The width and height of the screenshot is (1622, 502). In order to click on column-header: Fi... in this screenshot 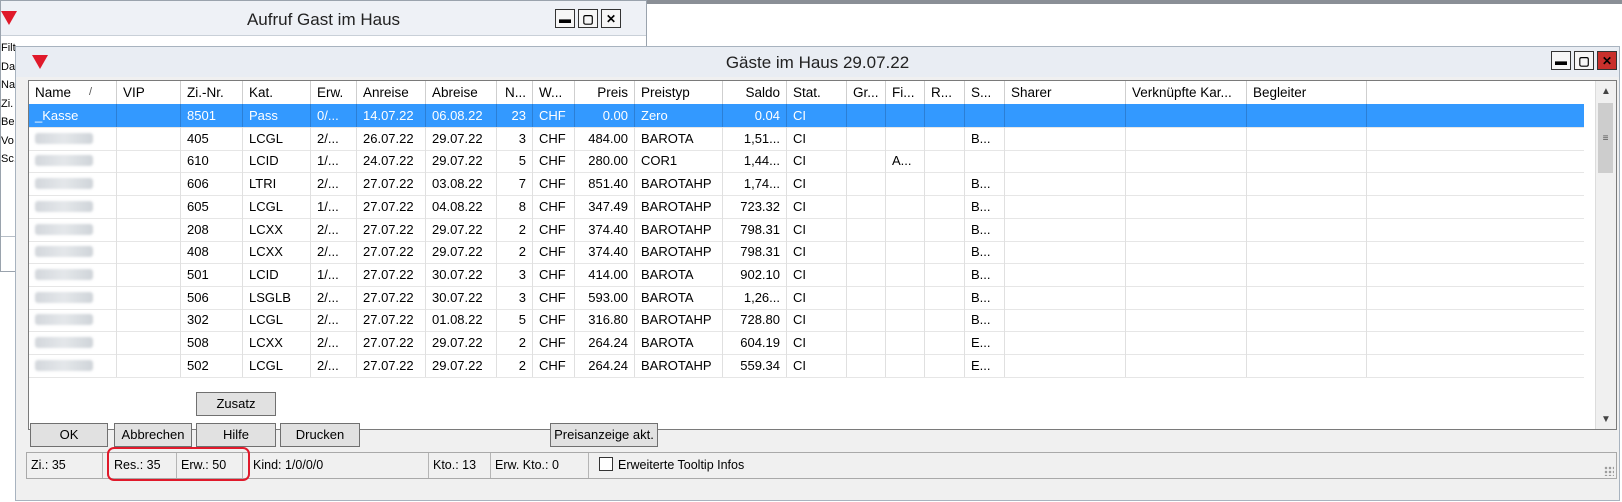, I will do `click(905, 92)`.